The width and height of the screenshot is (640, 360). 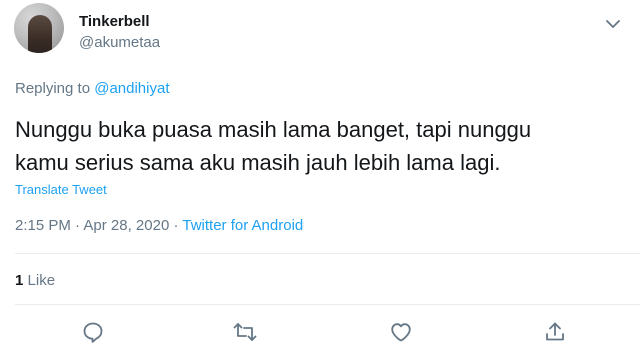 What do you see at coordinates (555, 332) in the screenshot?
I see `share-icon` at bounding box center [555, 332].